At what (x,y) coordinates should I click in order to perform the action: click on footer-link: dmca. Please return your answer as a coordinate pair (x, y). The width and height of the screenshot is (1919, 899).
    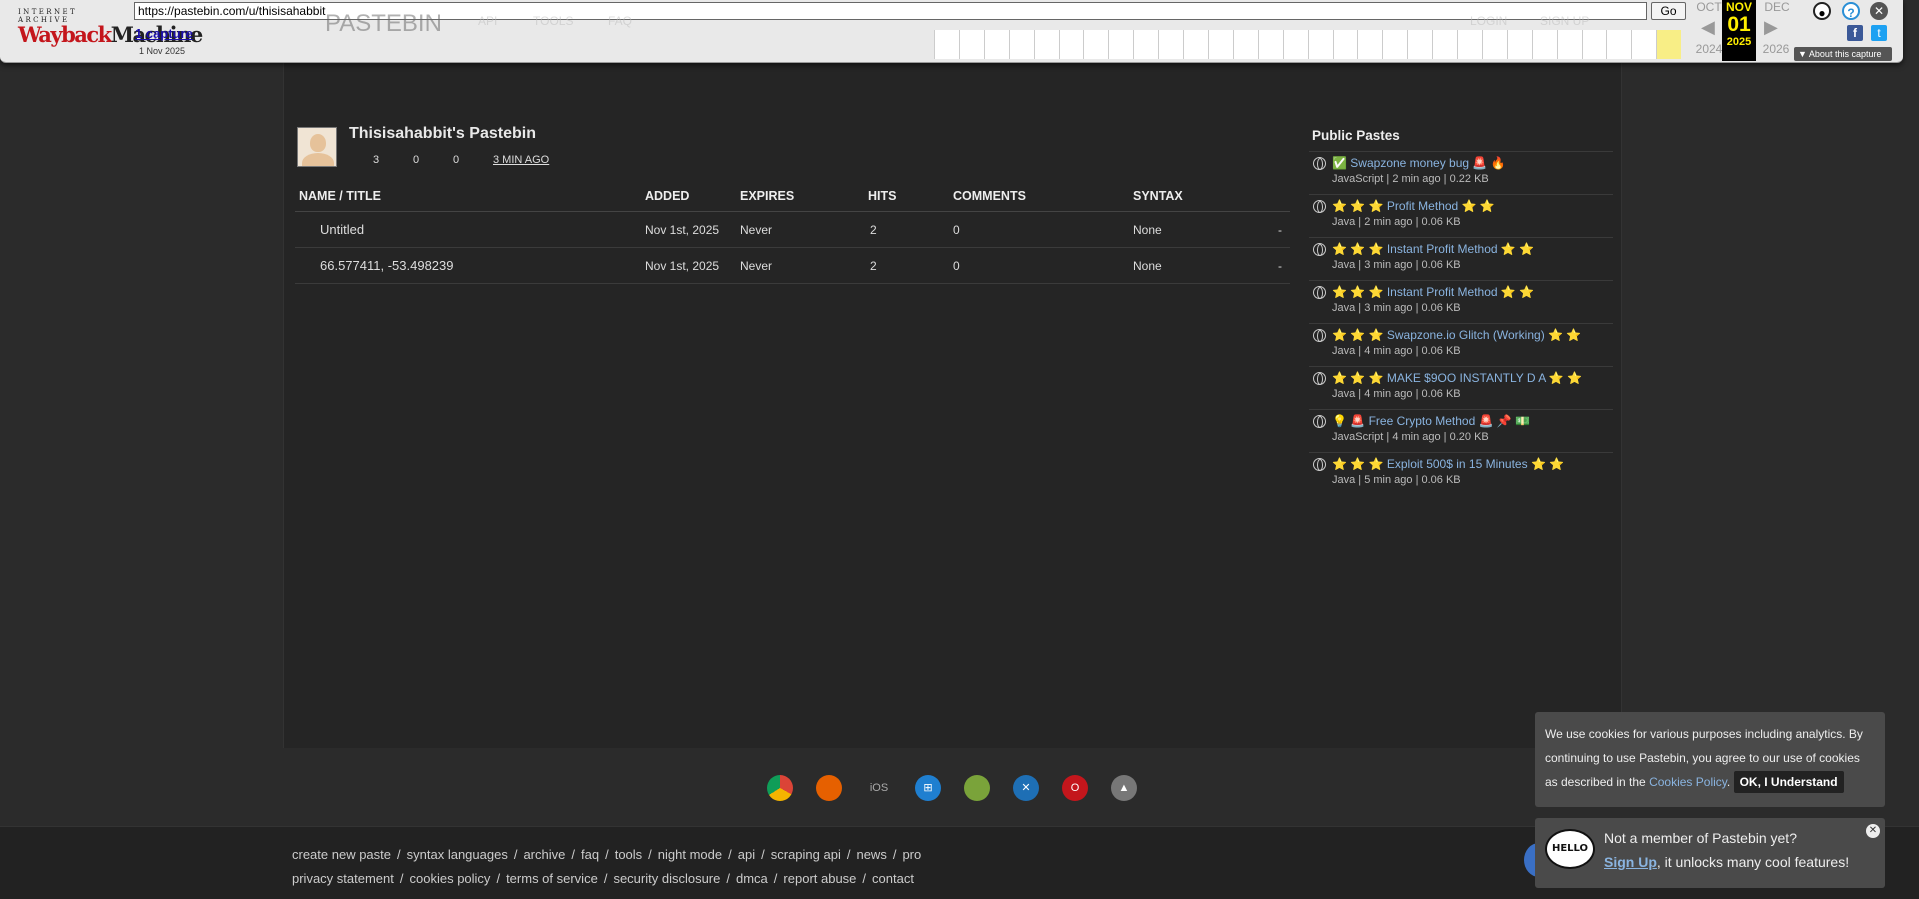
    Looking at the image, I should click on (752, 878).